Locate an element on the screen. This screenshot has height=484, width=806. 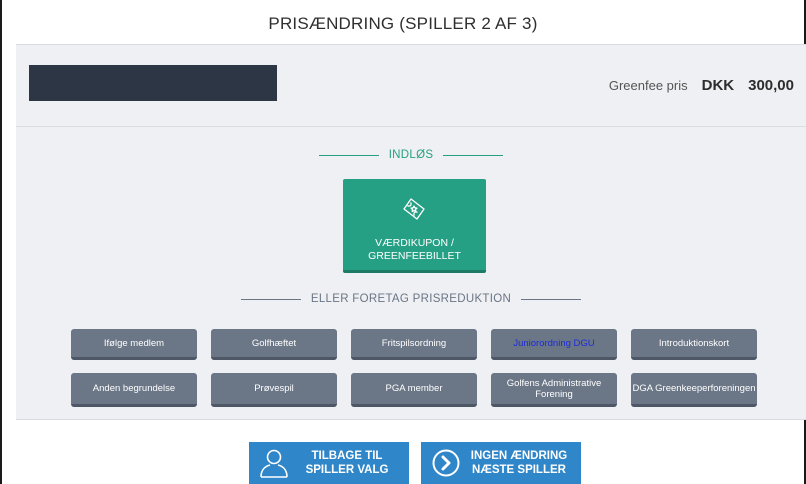
voucher-label-line1: VÆRDIKUPON / is located at coordinates (414, 243).